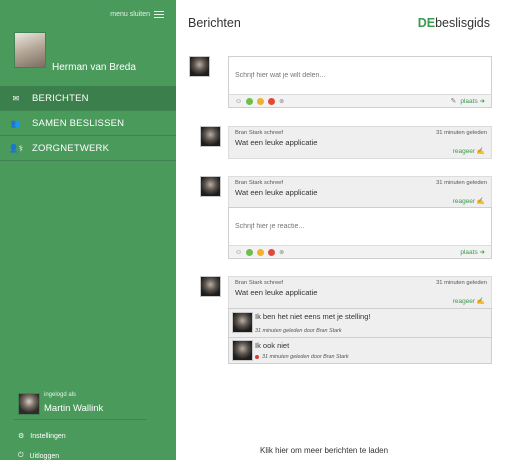  Describe the element at coordinates (16, 148) in the screenshot. I see `network-icon: 👤⚕` at that location.